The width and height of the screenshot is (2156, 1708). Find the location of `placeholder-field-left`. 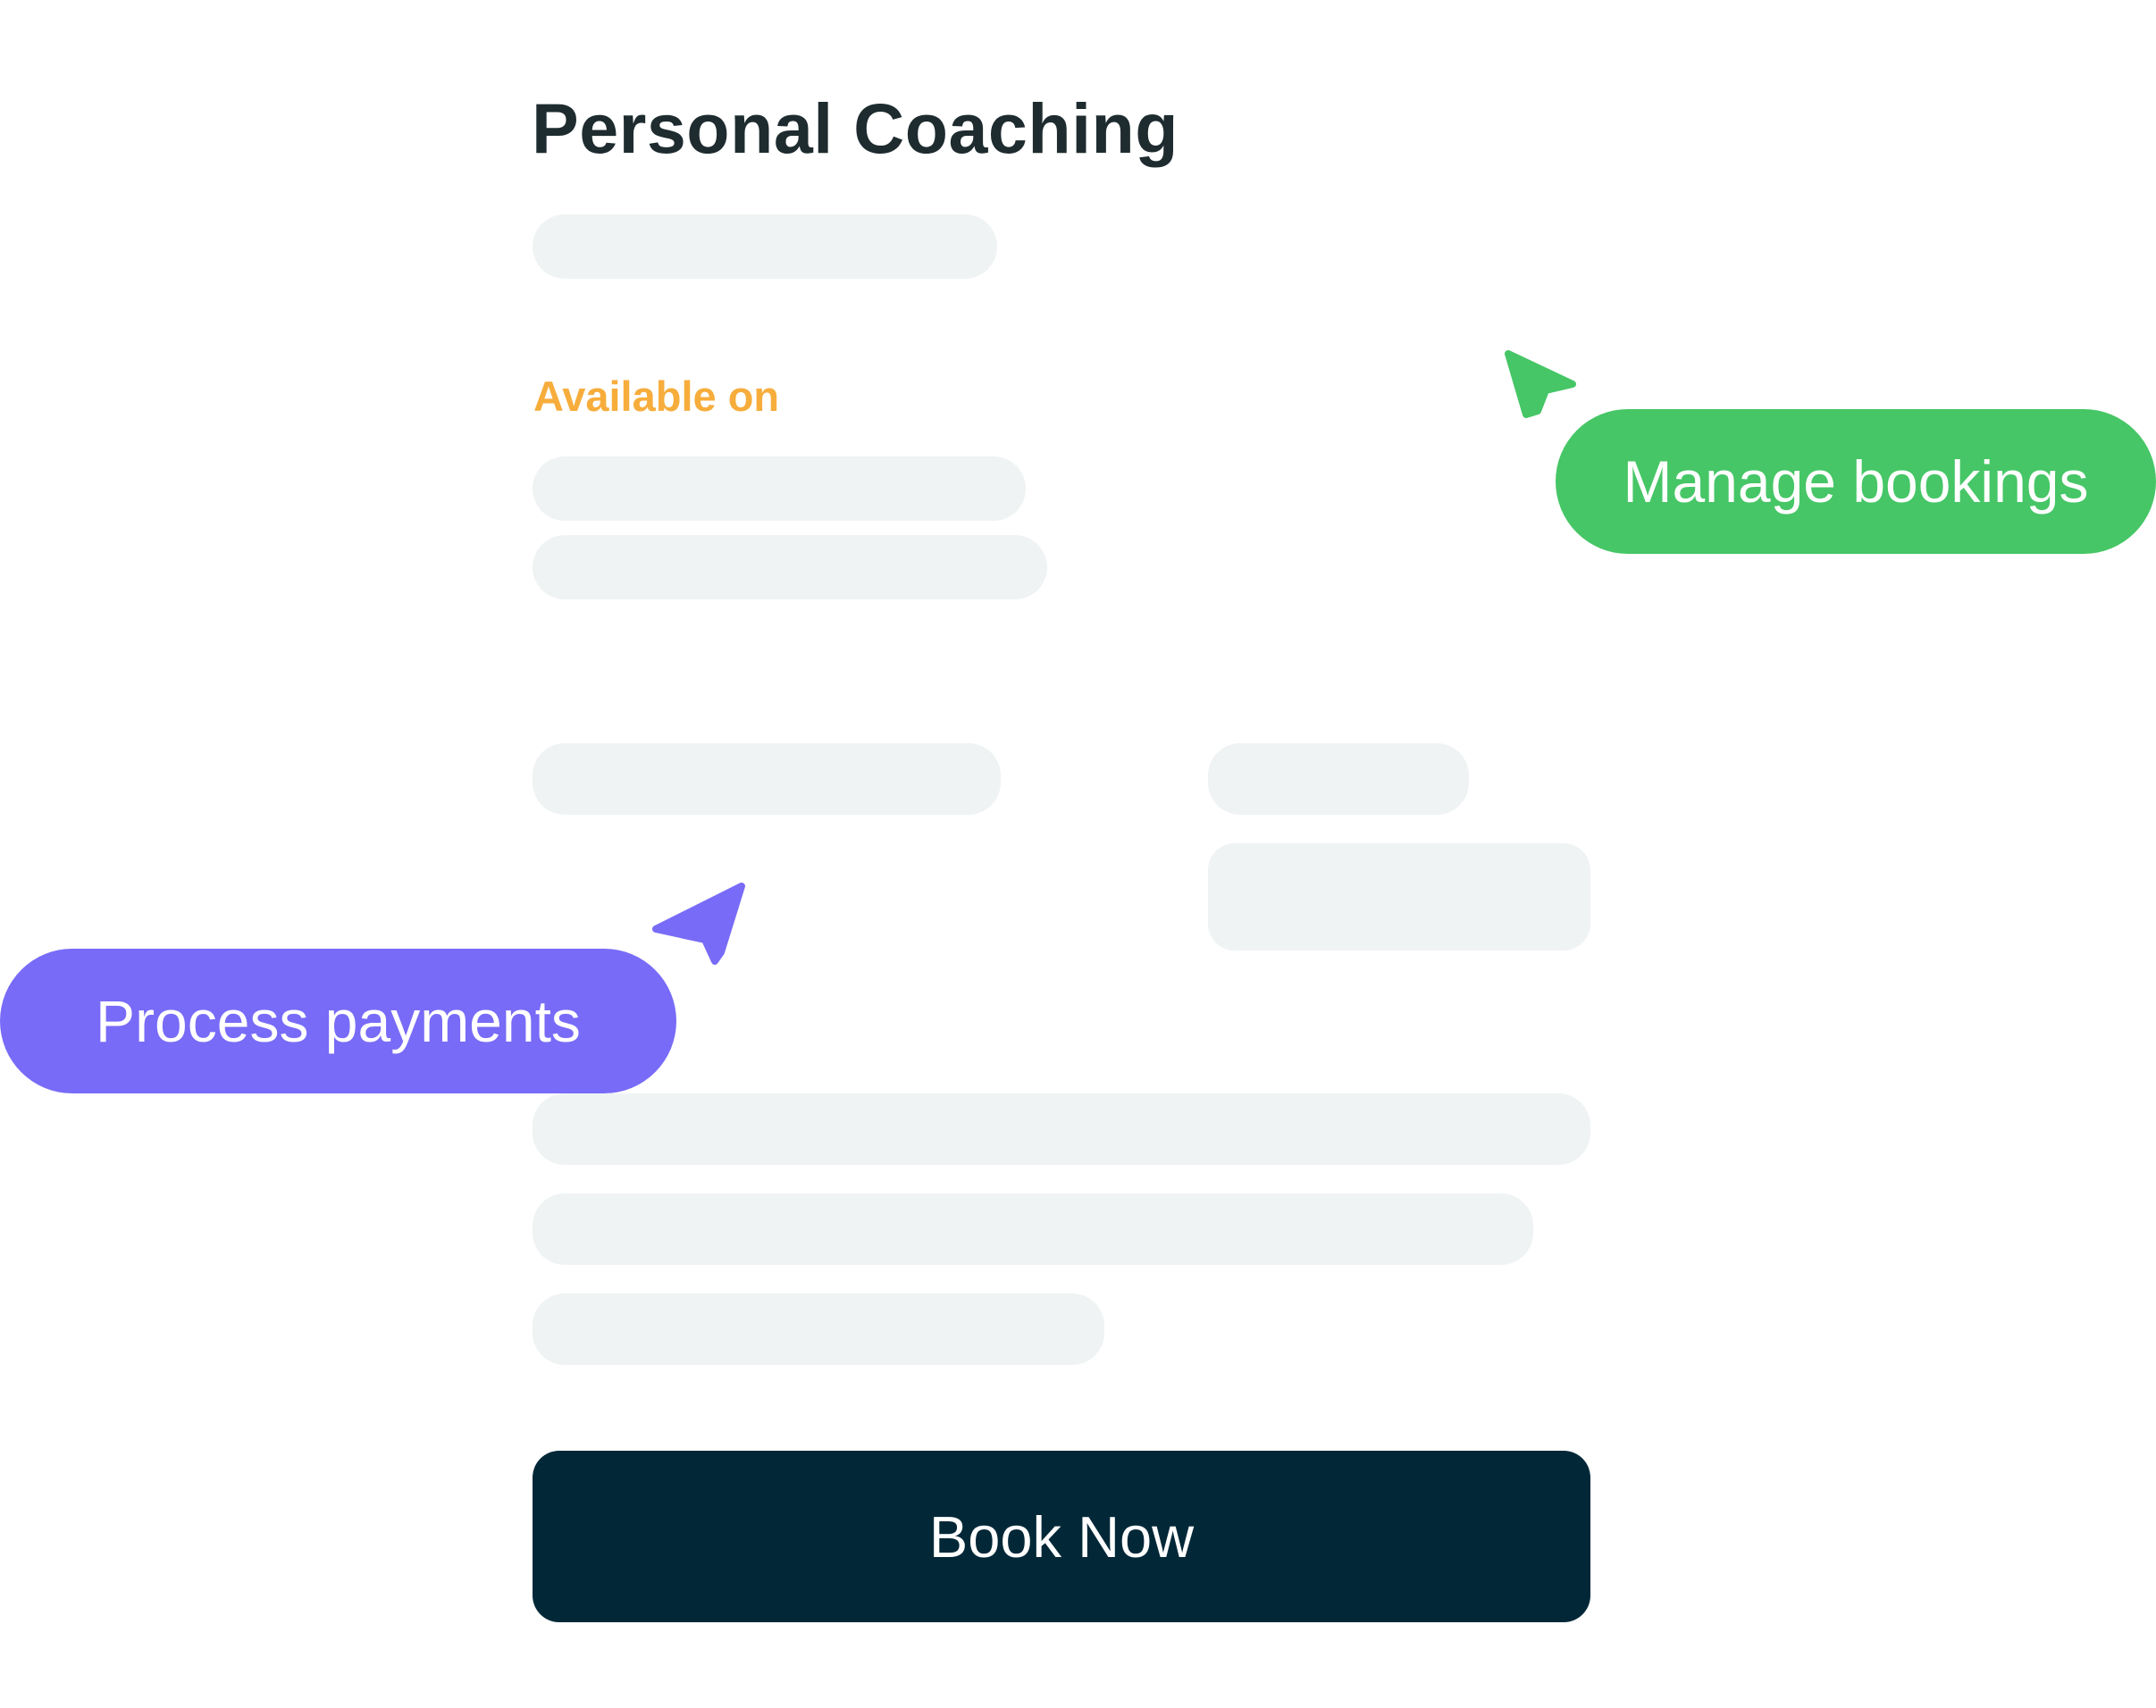

placeholder-field-left is located at coordinates (767, 779).